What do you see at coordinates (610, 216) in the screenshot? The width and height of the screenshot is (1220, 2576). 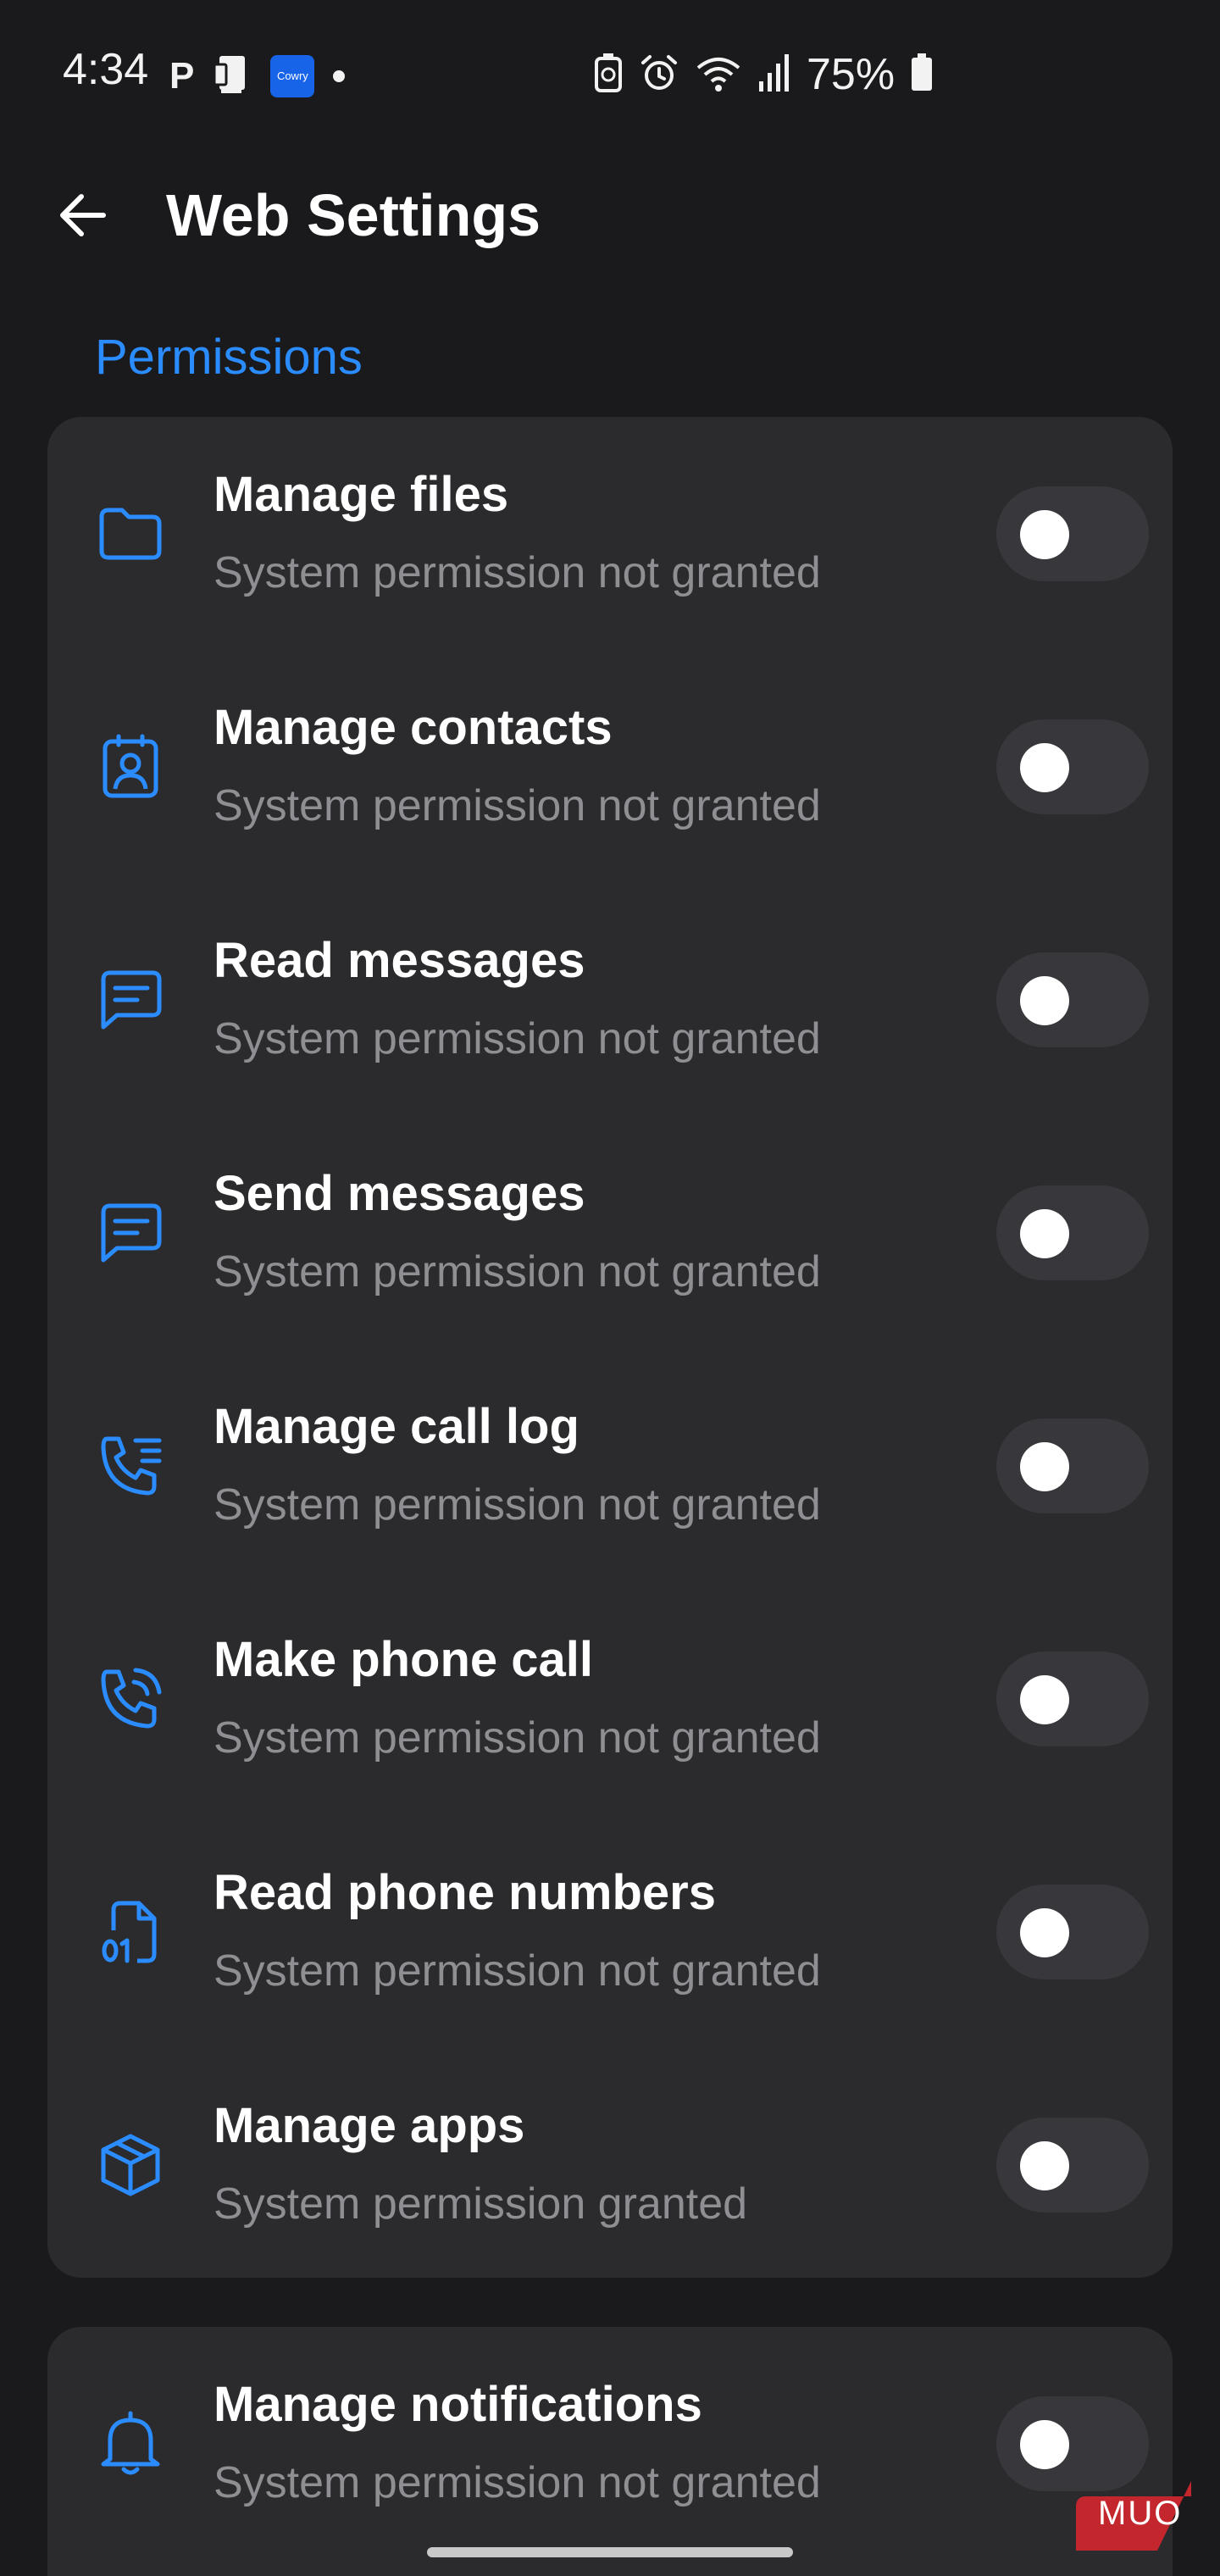 I see `app-bar: Web Settings` at bounding box center [610, 216].